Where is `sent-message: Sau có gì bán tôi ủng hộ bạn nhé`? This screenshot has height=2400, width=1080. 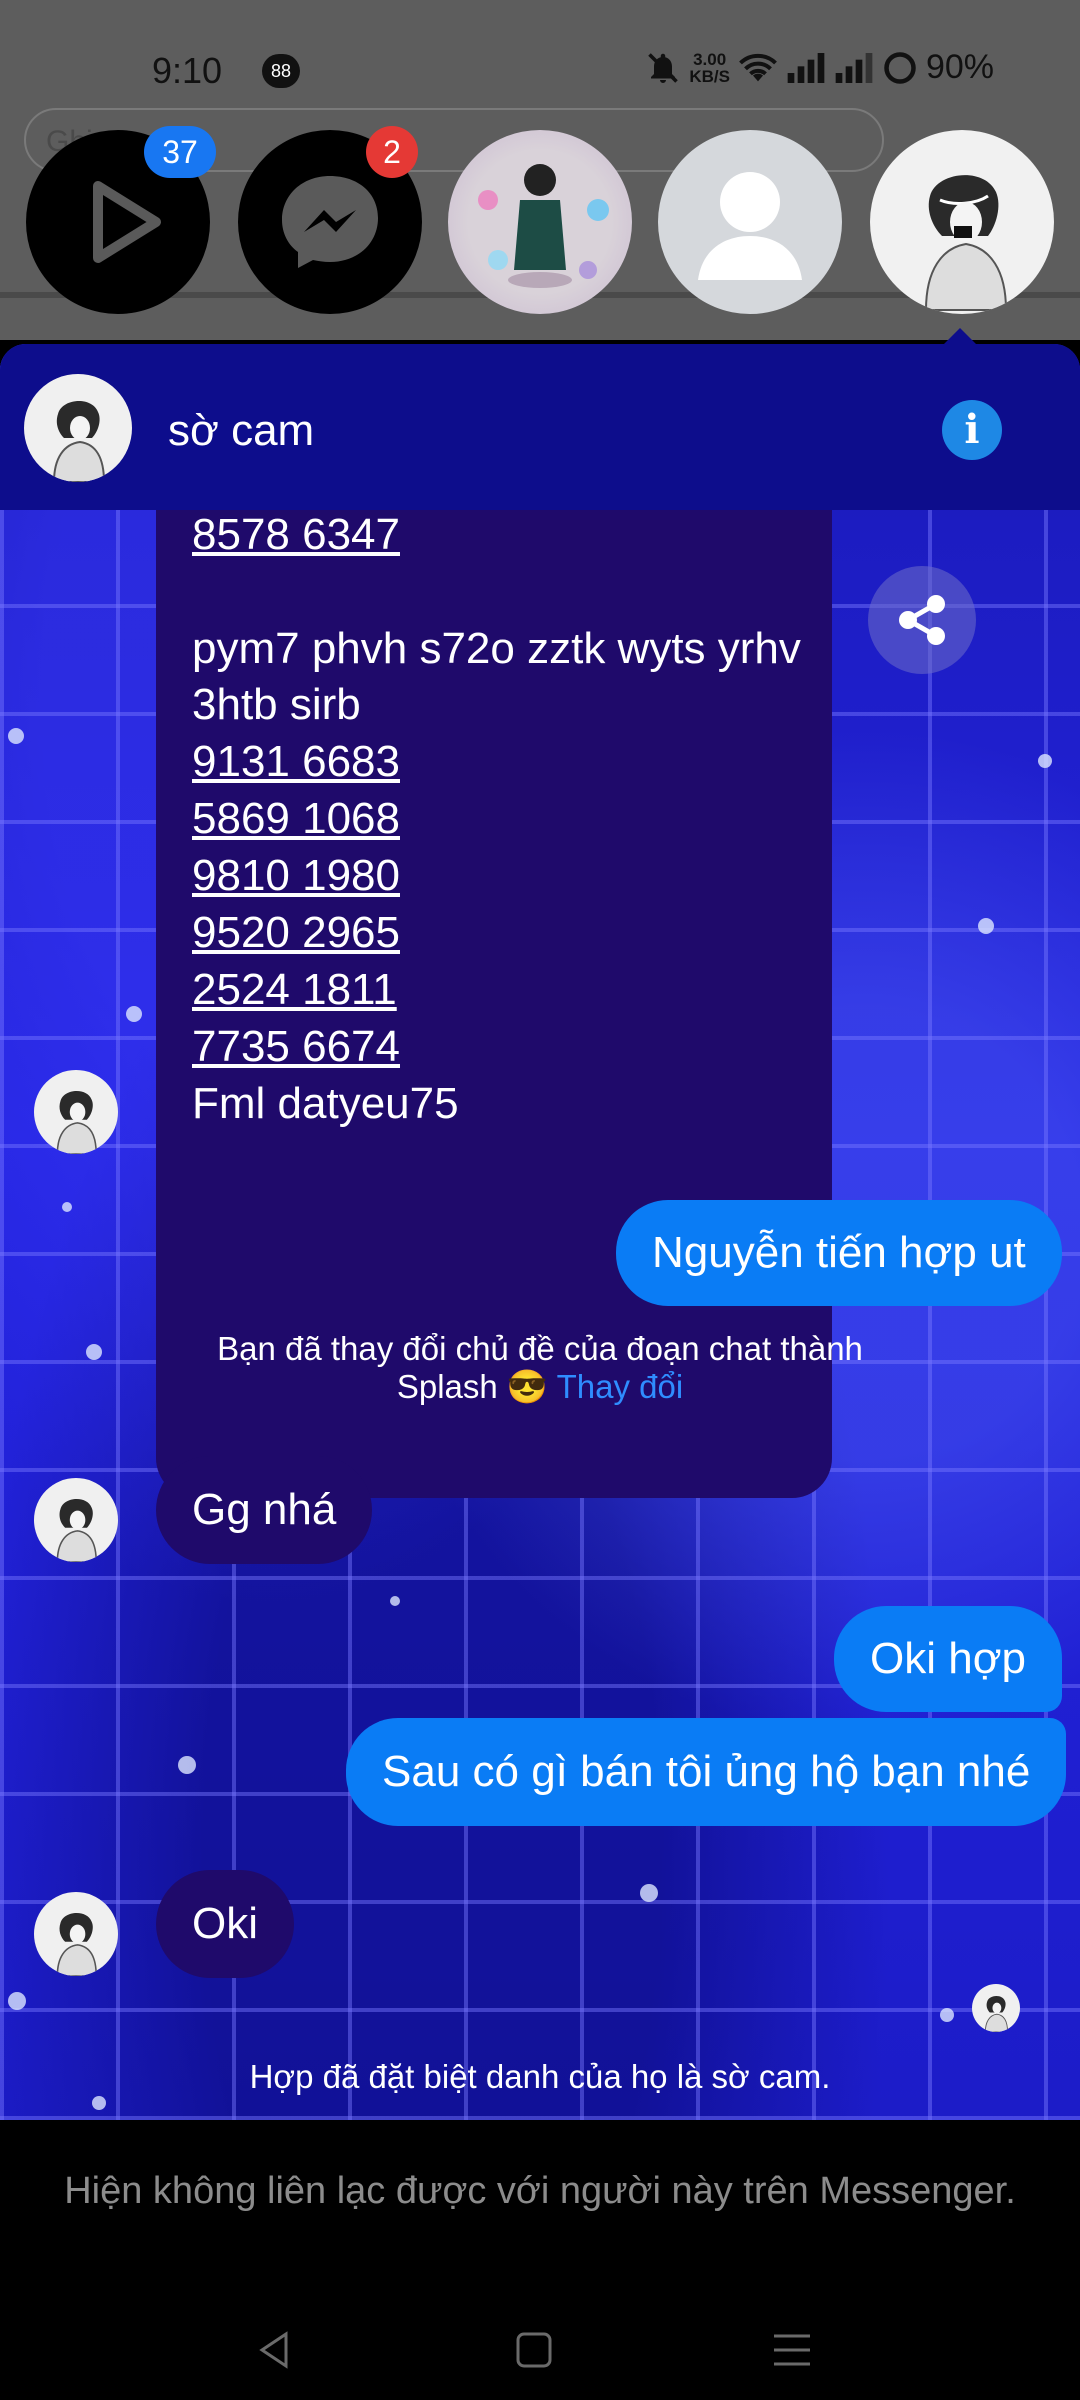 sent-message: Sau có gì bán tôi ủng hộ bạn nhé is located at coordinates (706, 1772).